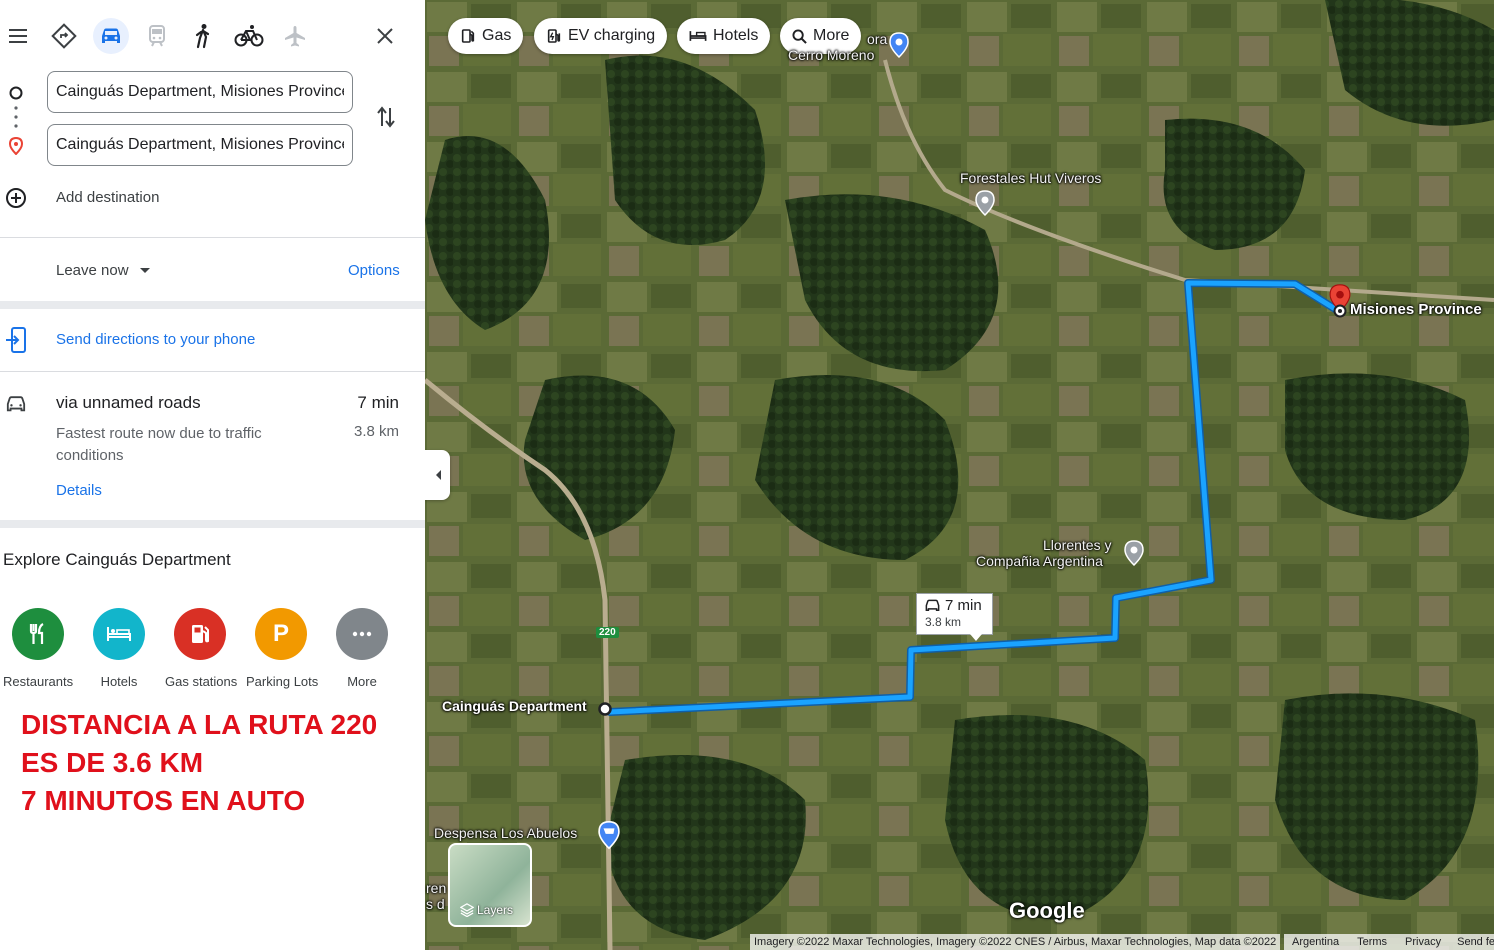 This screenshot has height=950, width=1494. I want to click on explore-parking-button: P Parking Lots, so click(282, 648).